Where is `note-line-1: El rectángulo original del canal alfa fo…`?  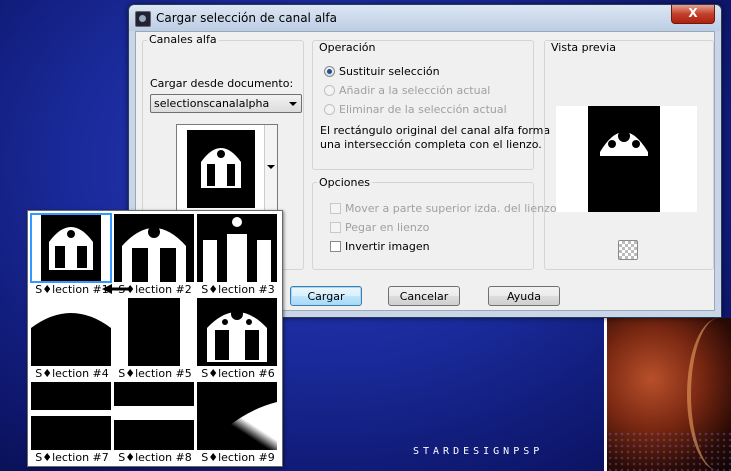 note-line-1: El rectángulo original del canal alfa fo… is located at coordinates (435, 130).